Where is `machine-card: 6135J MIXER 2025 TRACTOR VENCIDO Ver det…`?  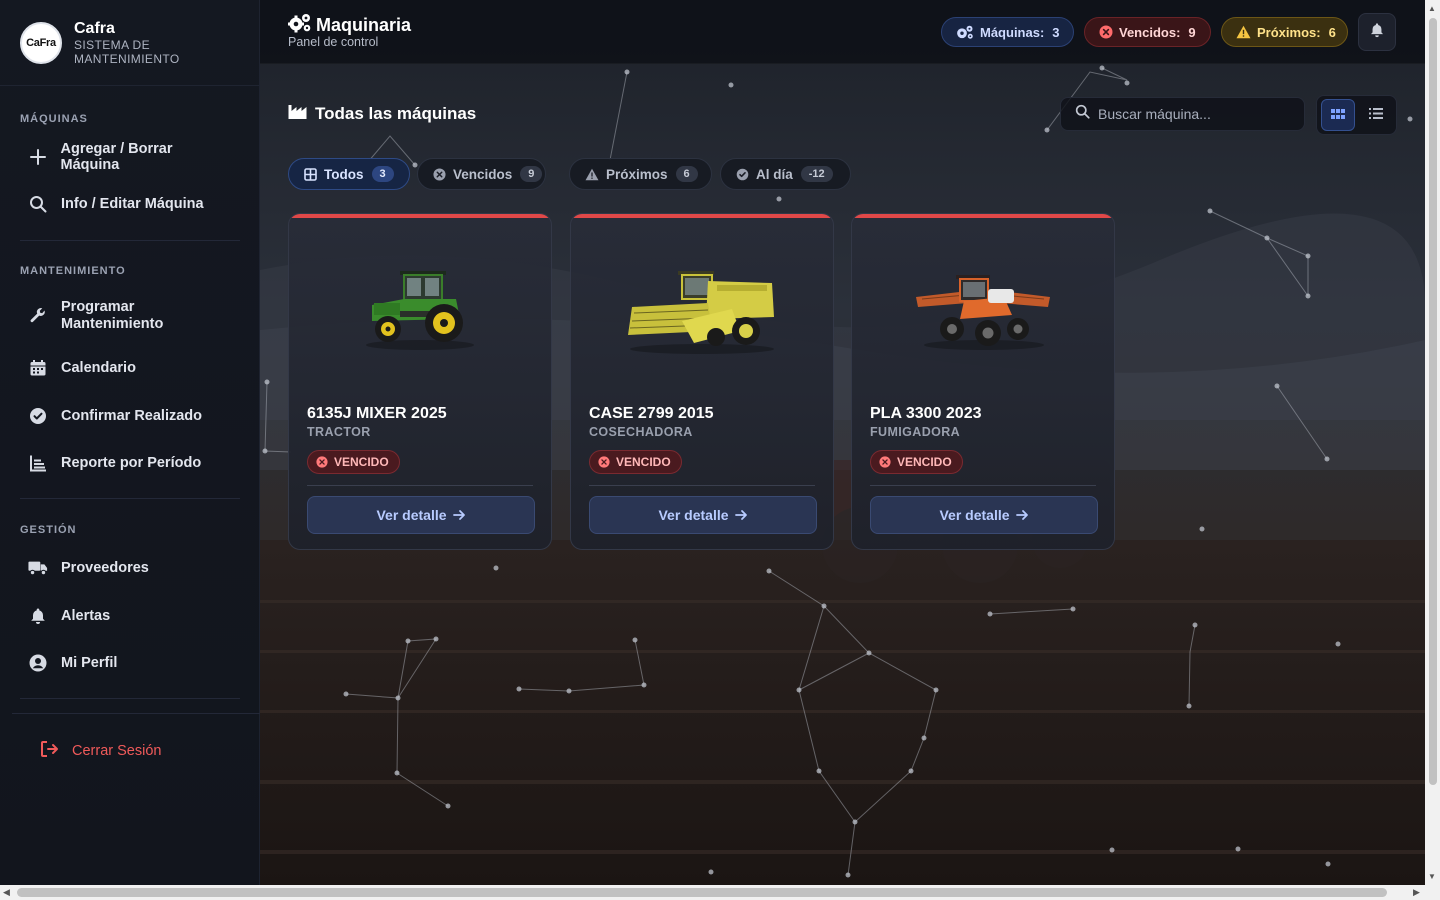
machine-card: 6135J MIXER 2025 TRACTOR VENCIDO Ver det… is located at coordinates (420, 381).